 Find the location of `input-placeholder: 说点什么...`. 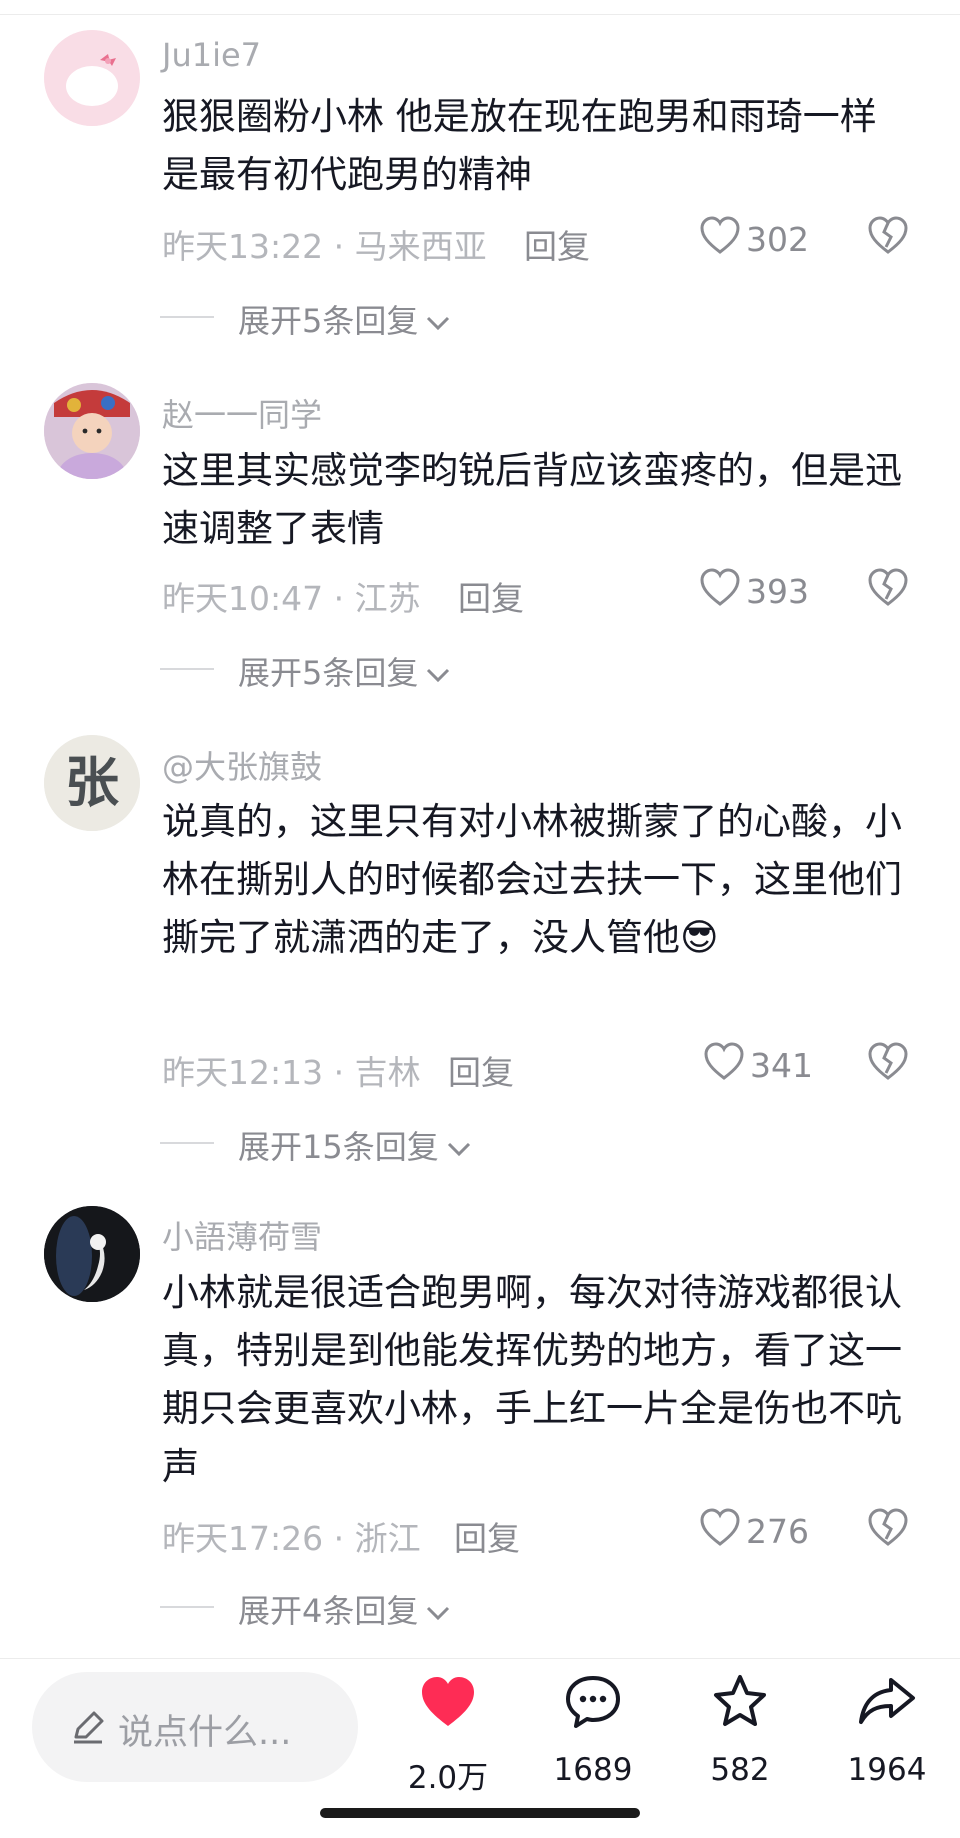

input-placeholder: 说点什么... is located at coordinates (205, 1733).